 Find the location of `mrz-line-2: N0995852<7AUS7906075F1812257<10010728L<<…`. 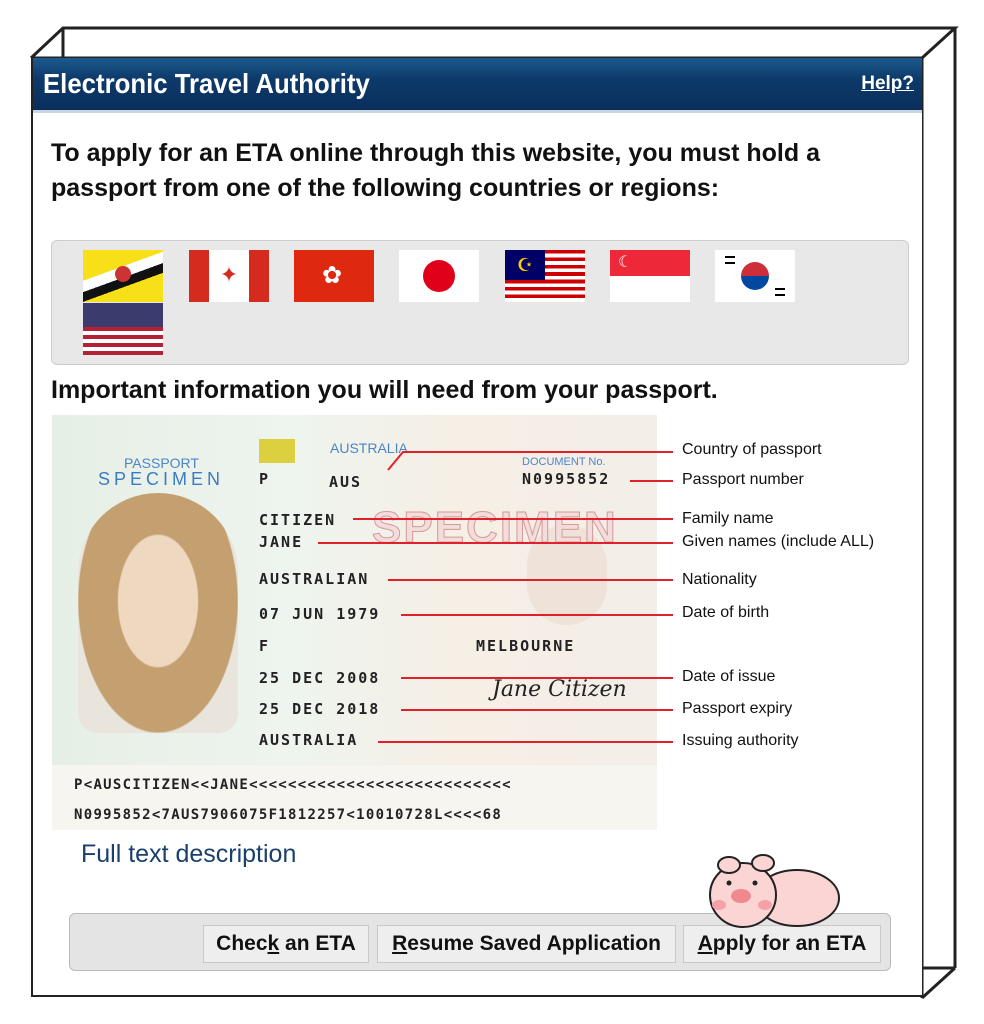

mrz-line-2: N0995852<7AUS7906075F1812257<10010728L<<… is located at coordinates (288, 815).